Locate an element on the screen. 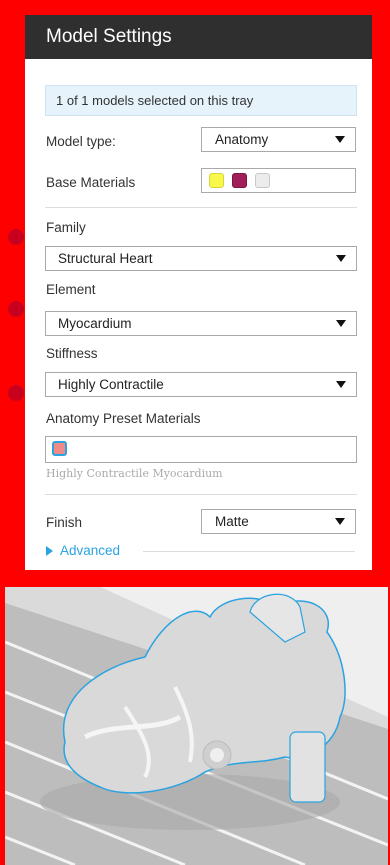  preset-caption: Highly Contractile Myocardium is located at coordinates (134, 473).